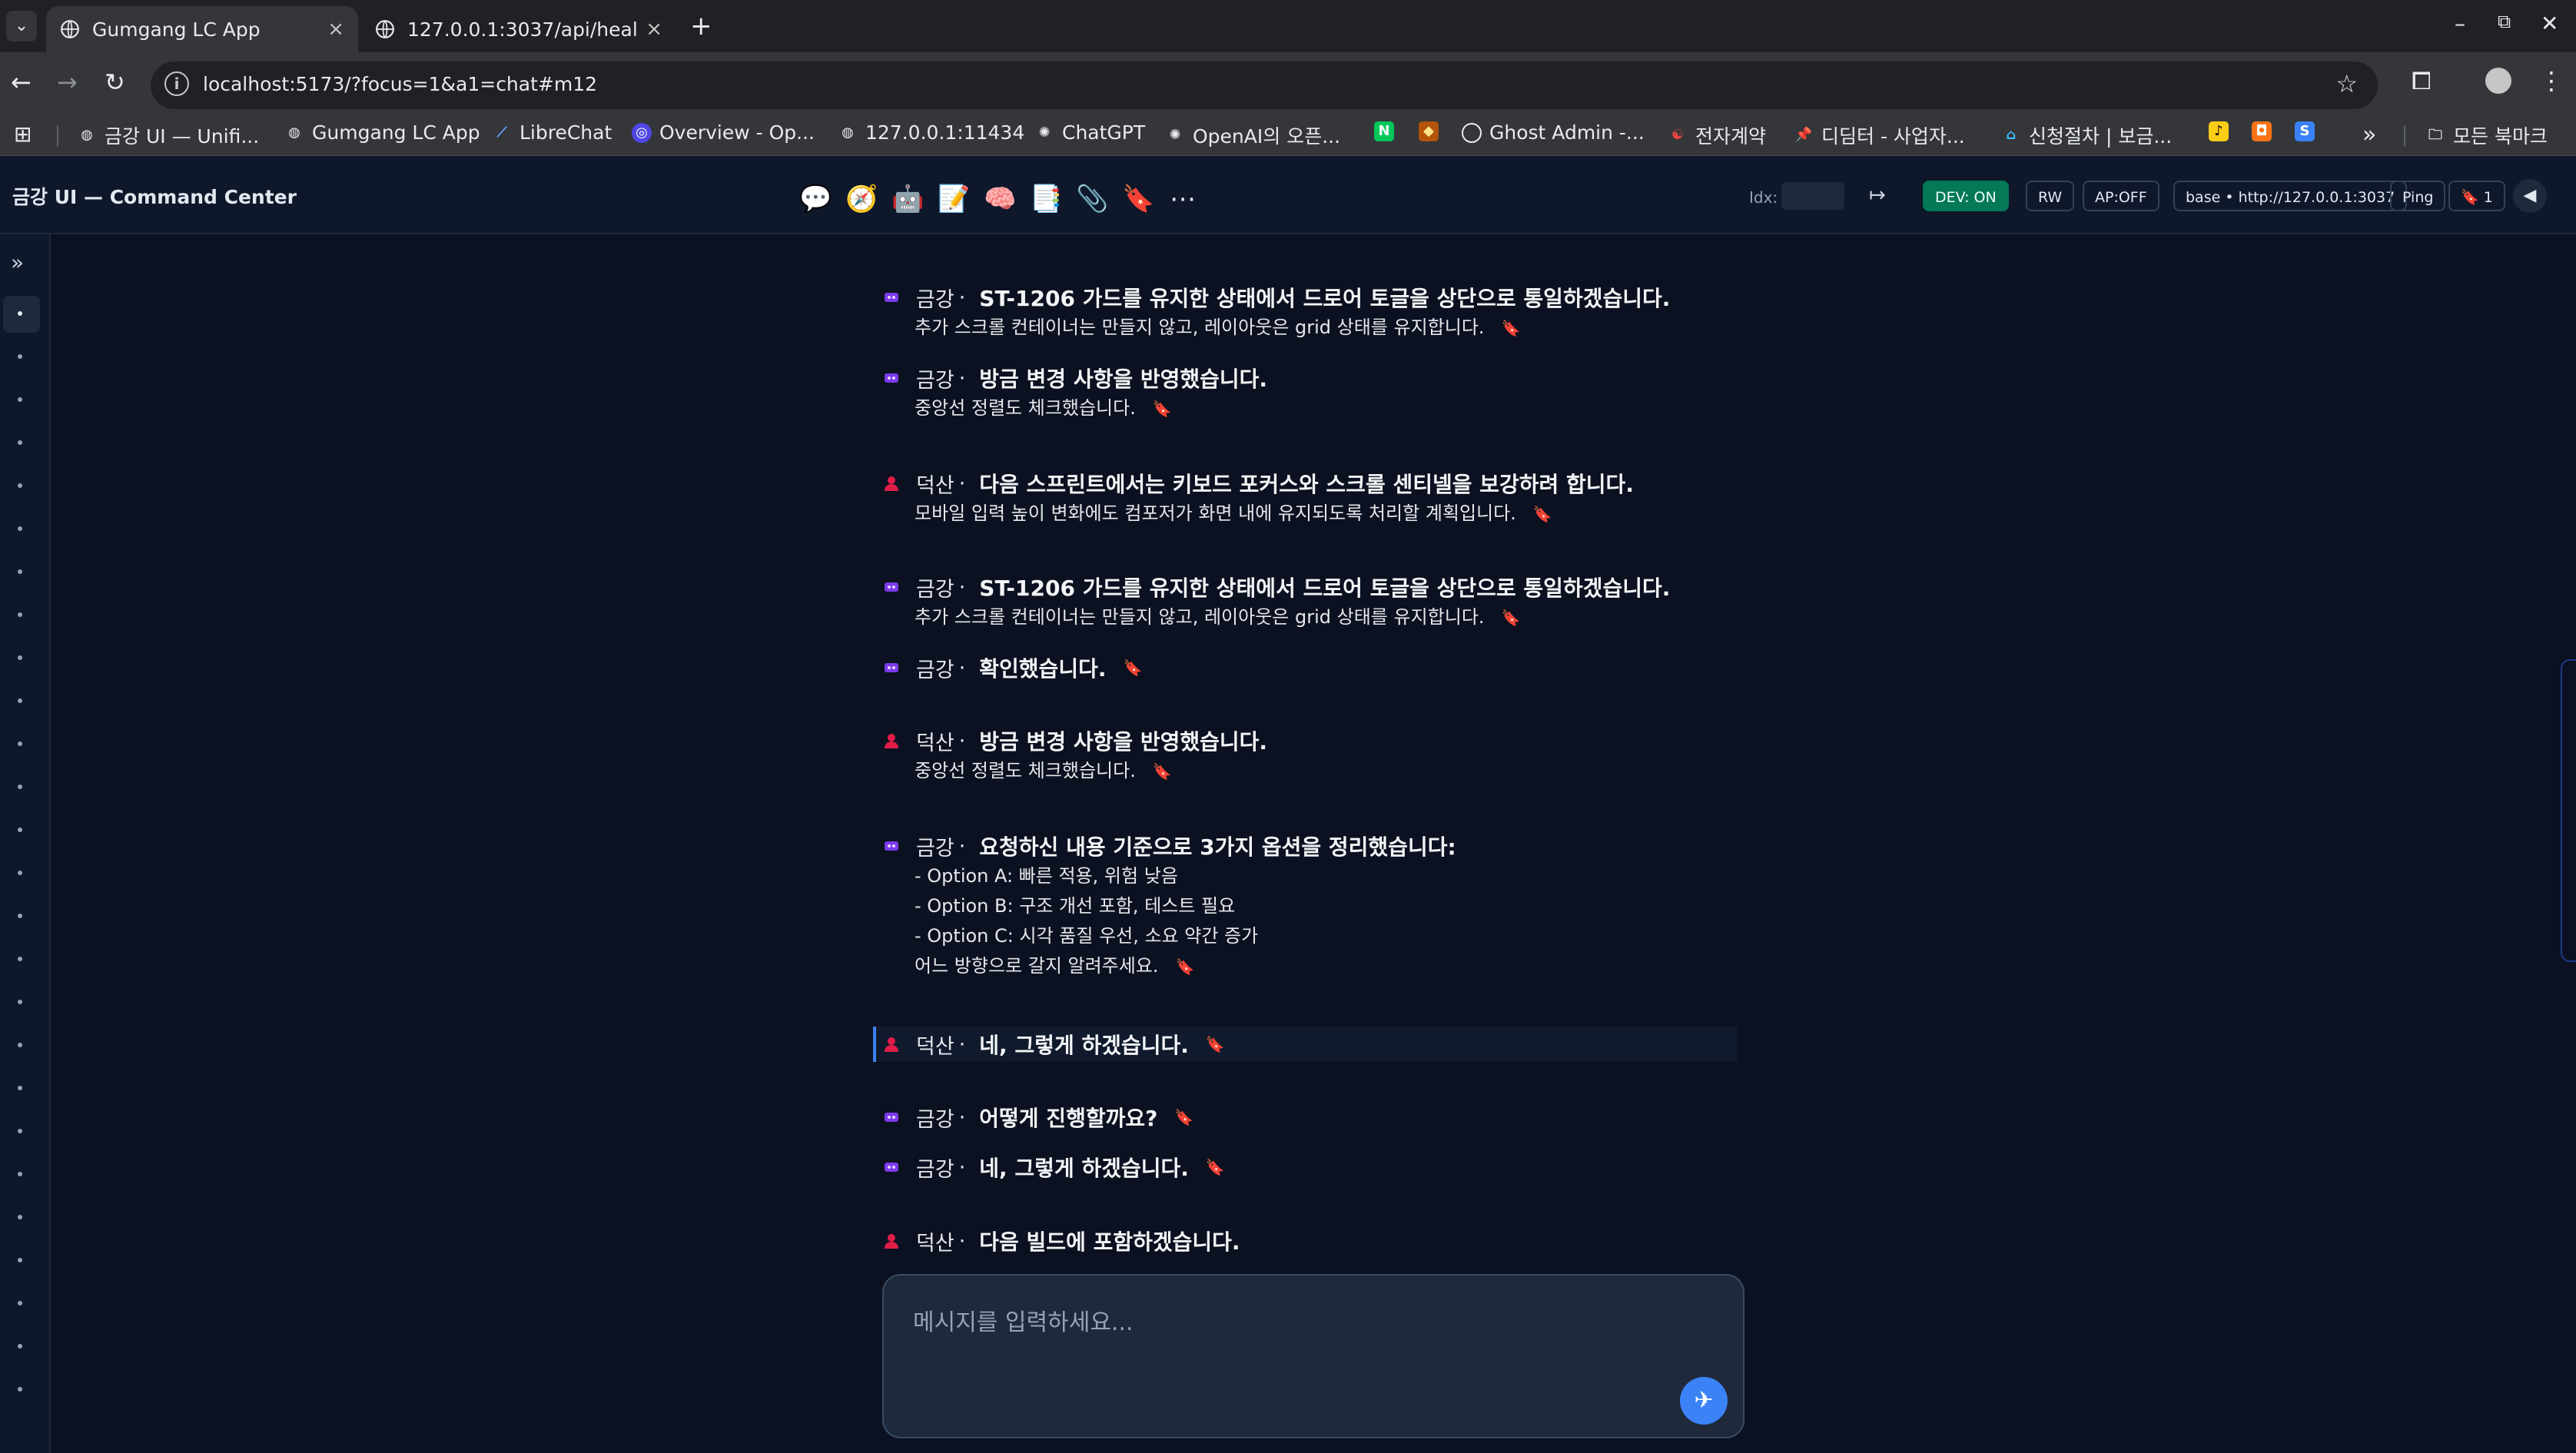 The image size is (2576, 1453). I want to click on restore-icon: ⧉, so click(2504, 22).